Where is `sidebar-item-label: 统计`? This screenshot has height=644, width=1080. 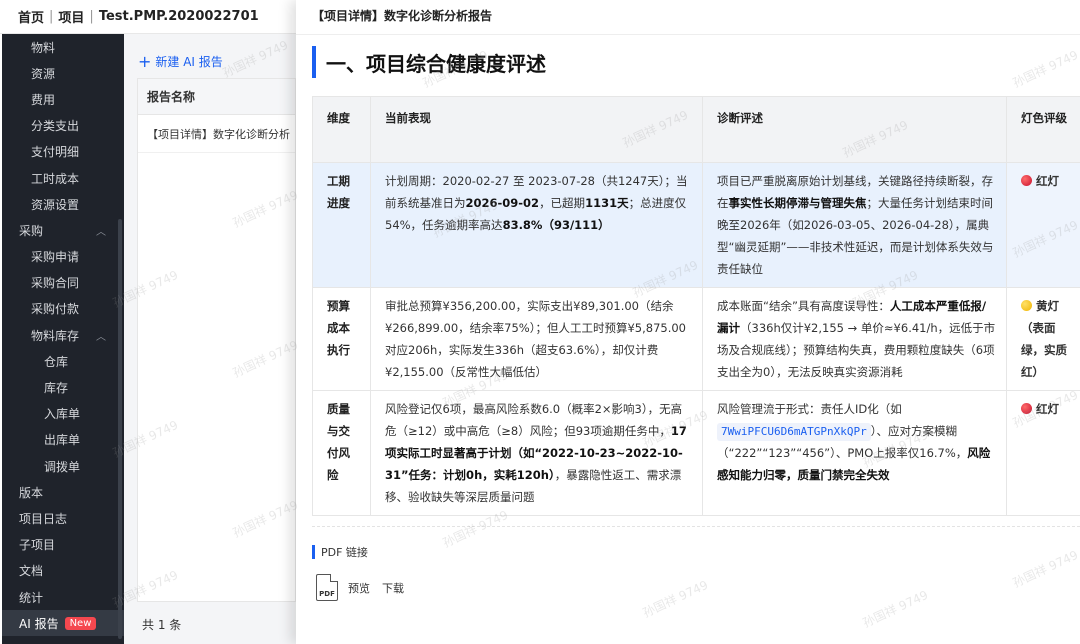
sidebar-item-label: 统计 is located at coordinates (31, 597).